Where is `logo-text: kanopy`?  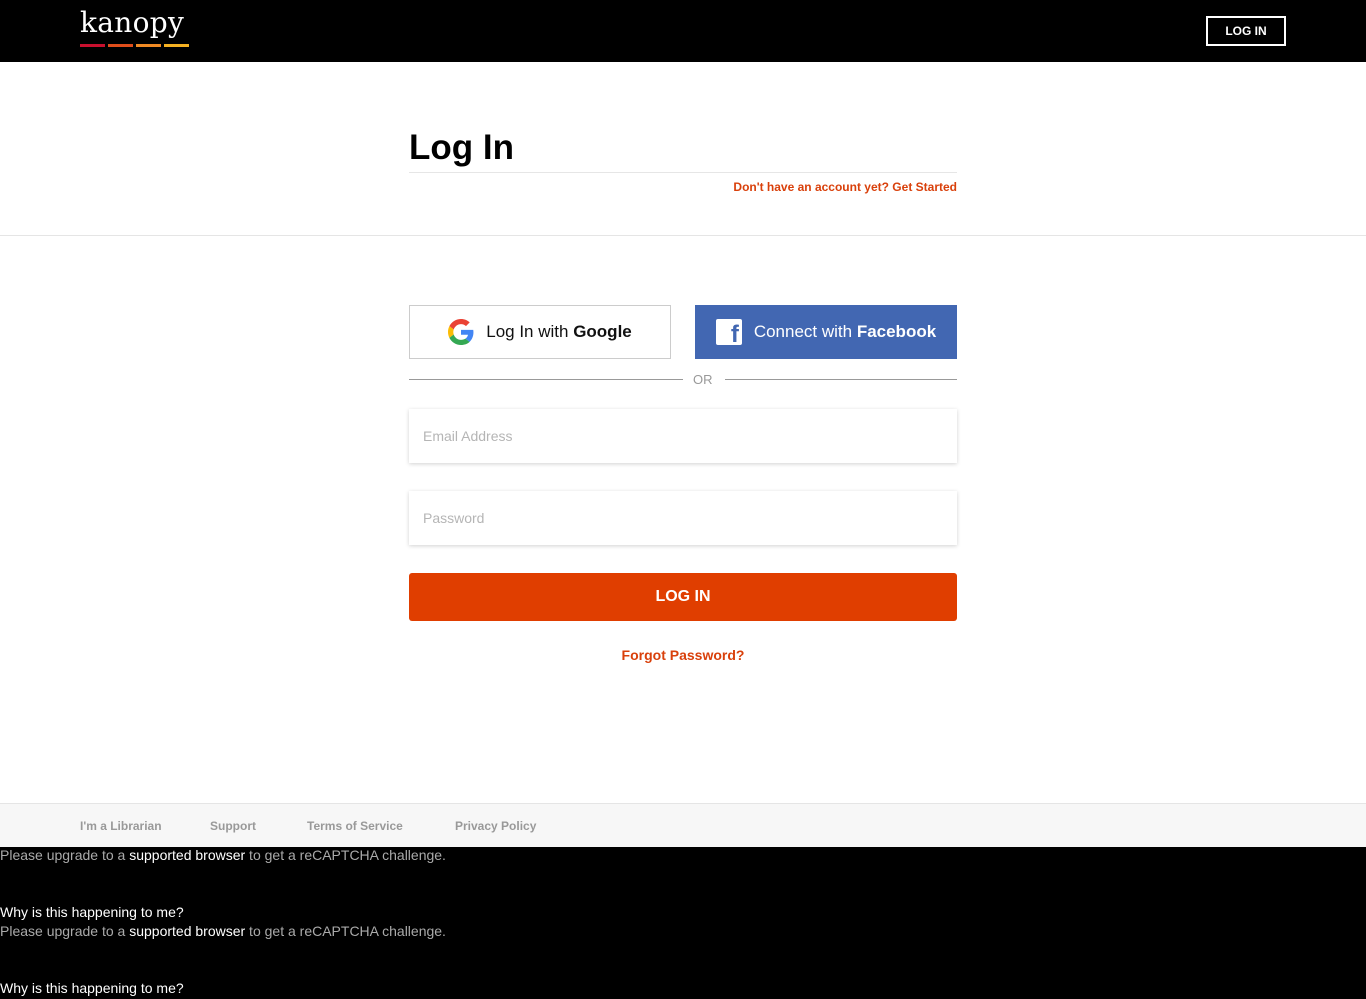 logo-text: kanopy is located at coordinates (132, 22).